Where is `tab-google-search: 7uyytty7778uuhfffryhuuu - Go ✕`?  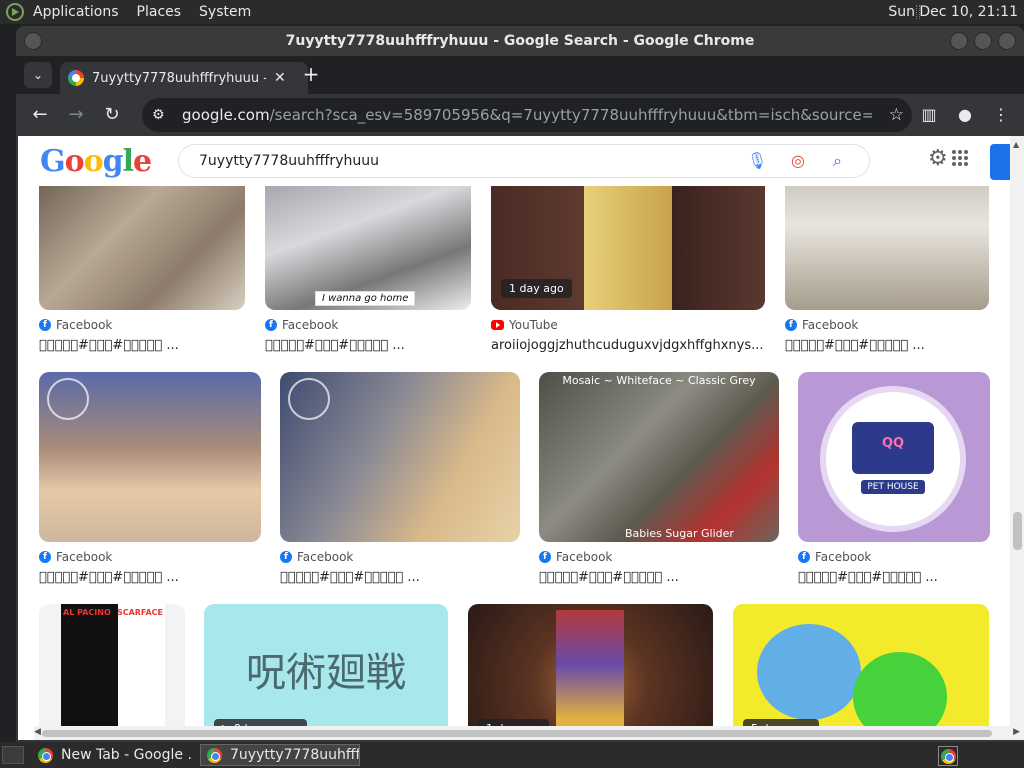 tab-google-search: 7uyytty7778uuhfffryhuuu - Go ✕ is located at coordinates (184, 78).